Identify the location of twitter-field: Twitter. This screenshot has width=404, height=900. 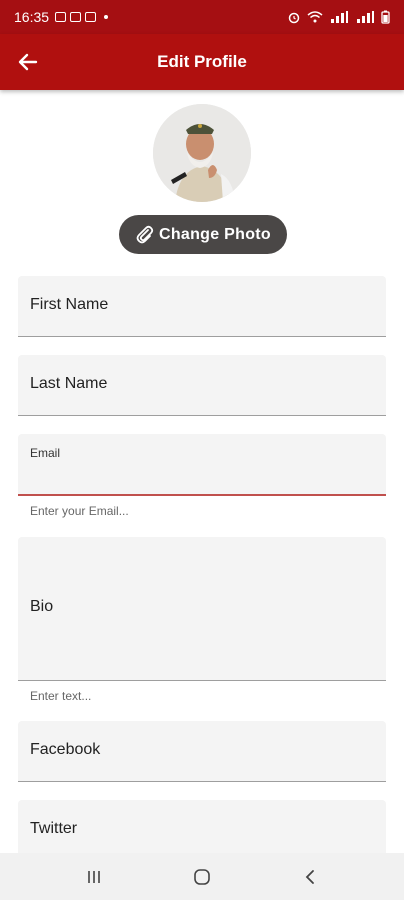
(202, 830).